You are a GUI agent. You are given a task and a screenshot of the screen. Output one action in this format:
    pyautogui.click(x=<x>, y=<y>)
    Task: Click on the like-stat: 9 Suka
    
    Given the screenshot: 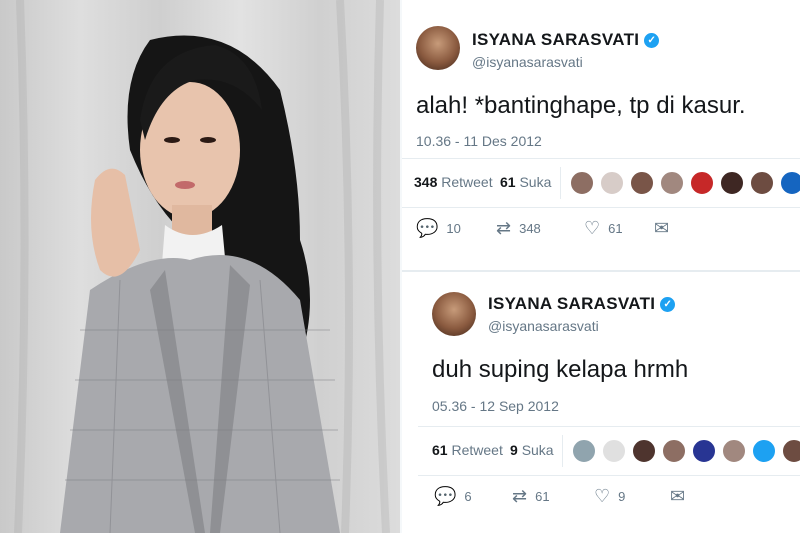 What is the action you would take?
    pyautogui.click(x=532, y=450)
    